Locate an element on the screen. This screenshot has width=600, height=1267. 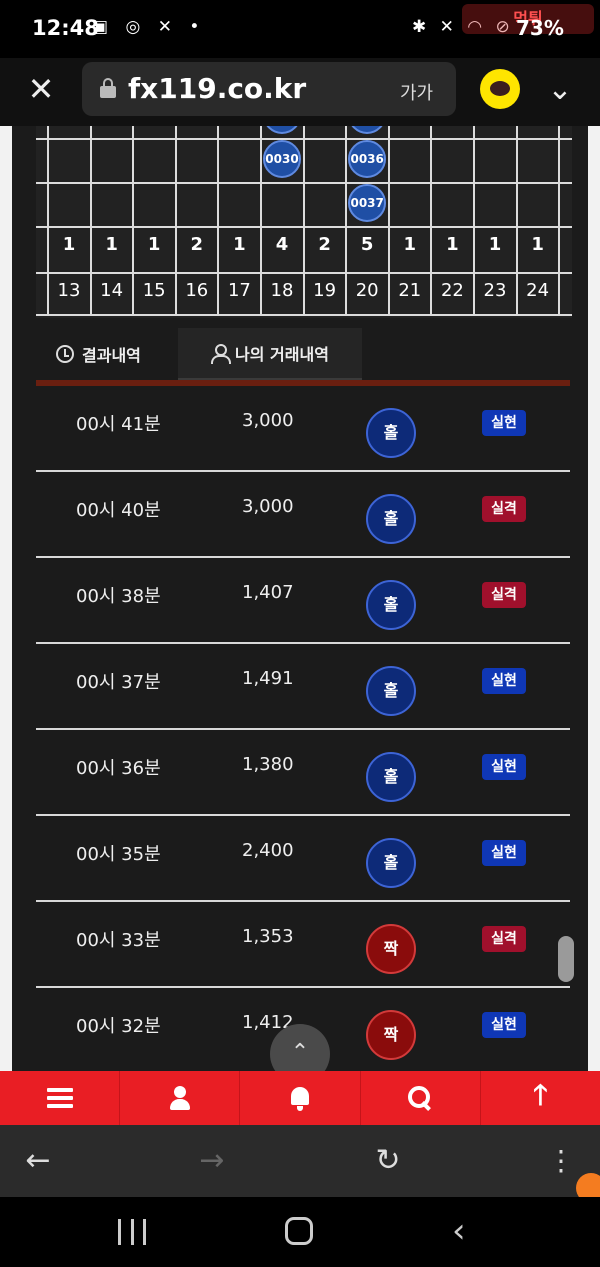
bell-icon is located at coordinates (300, 1098).